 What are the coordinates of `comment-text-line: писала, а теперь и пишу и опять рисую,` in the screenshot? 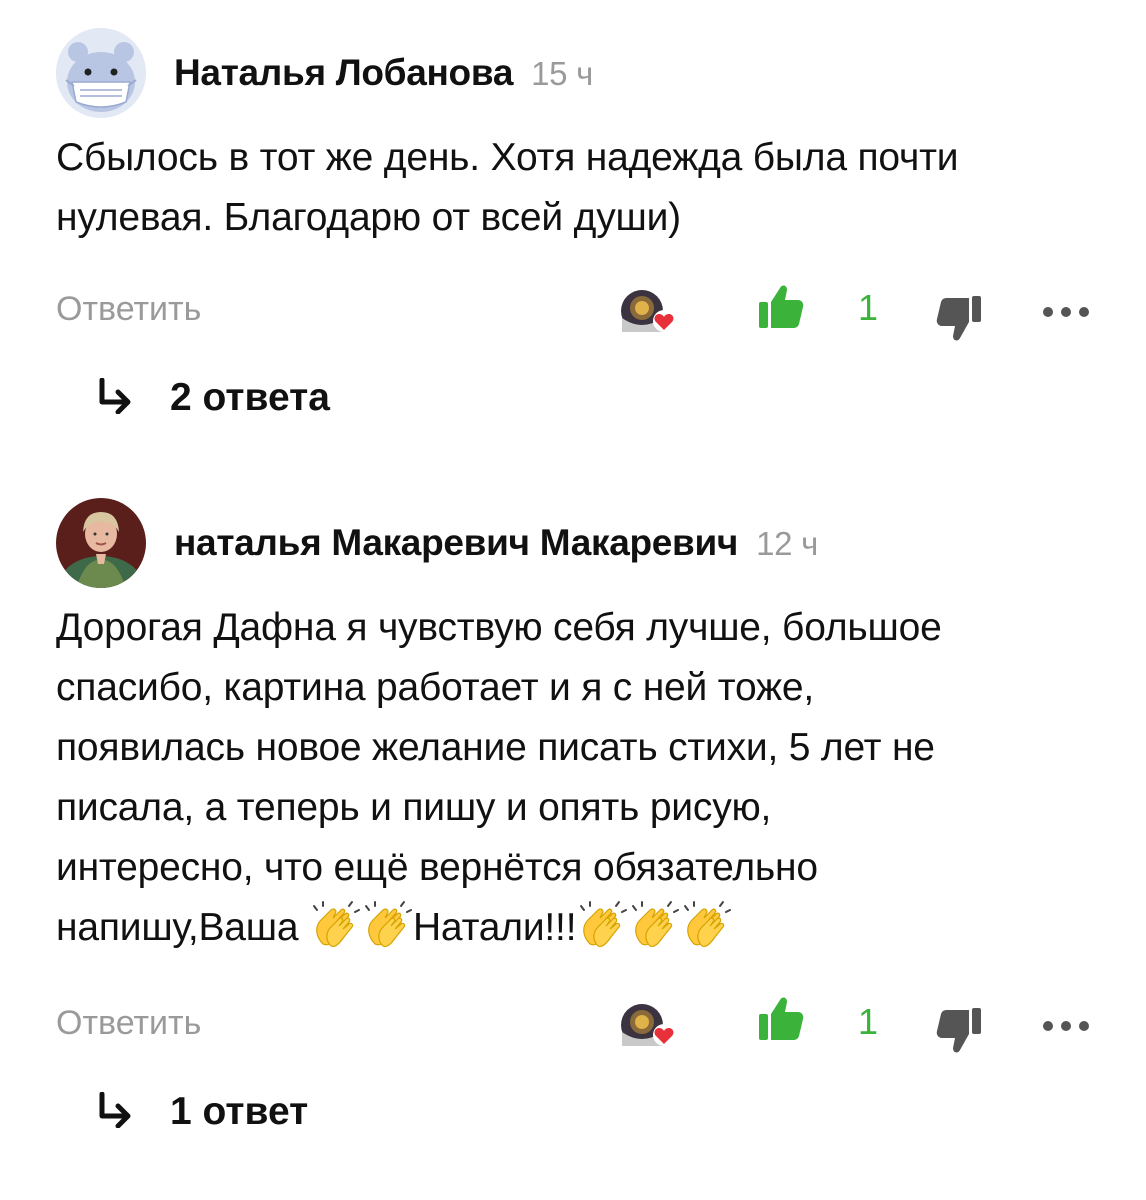 It's located at (414, 807).